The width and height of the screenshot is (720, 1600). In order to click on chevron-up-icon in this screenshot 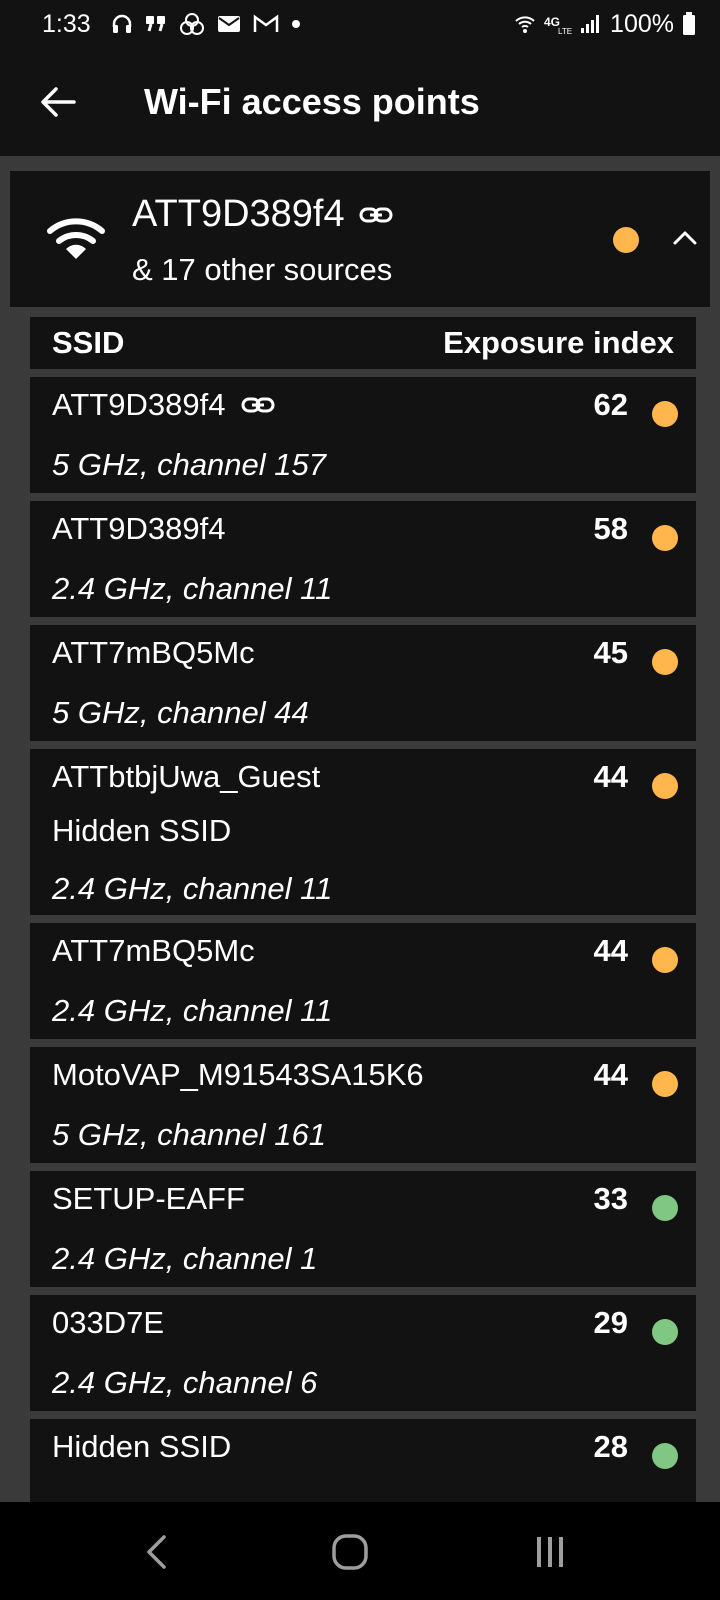, I will do `click(685, 238)`.